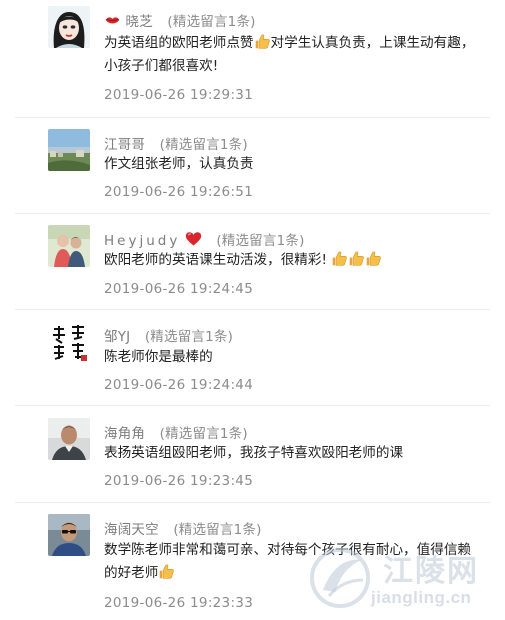  Describe the element at coordinates (179, 289) in the screenshot. I see `comment-time: 2019-06-26 19:24:45` at that location.